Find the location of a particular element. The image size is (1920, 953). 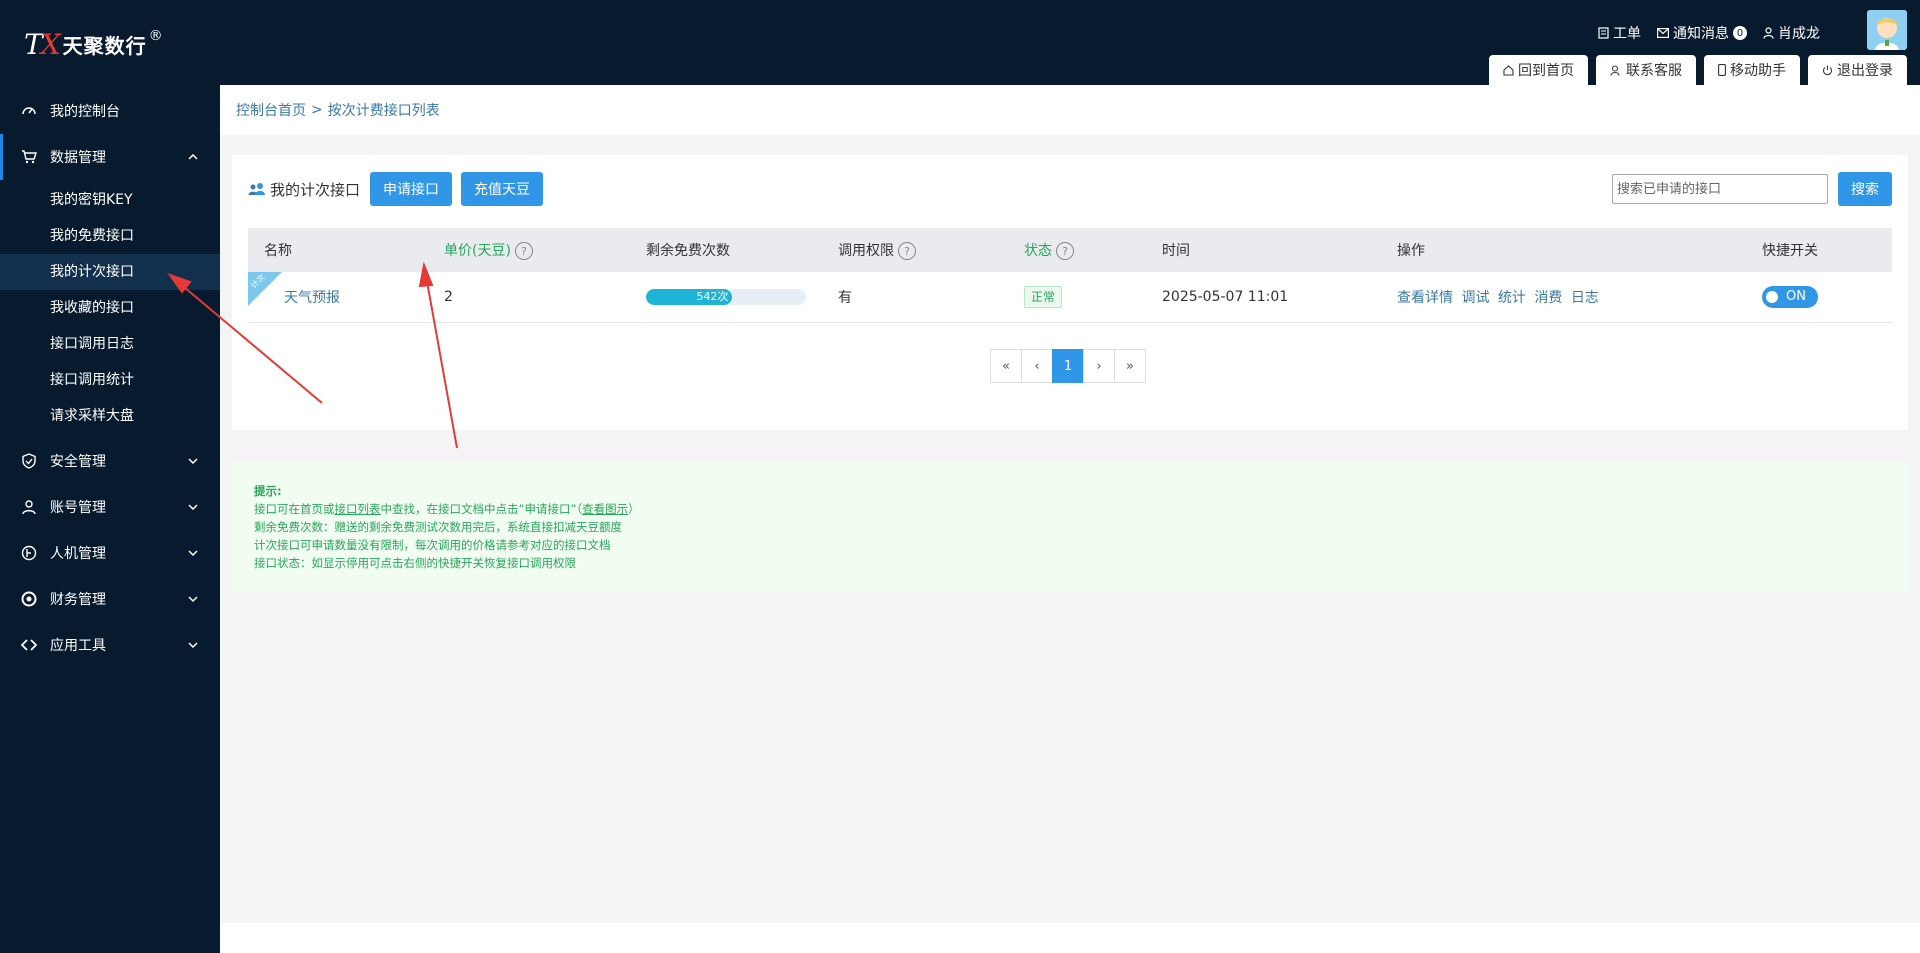

sidebar-item-security: 安全管理 is located at coordinates (110, 461).